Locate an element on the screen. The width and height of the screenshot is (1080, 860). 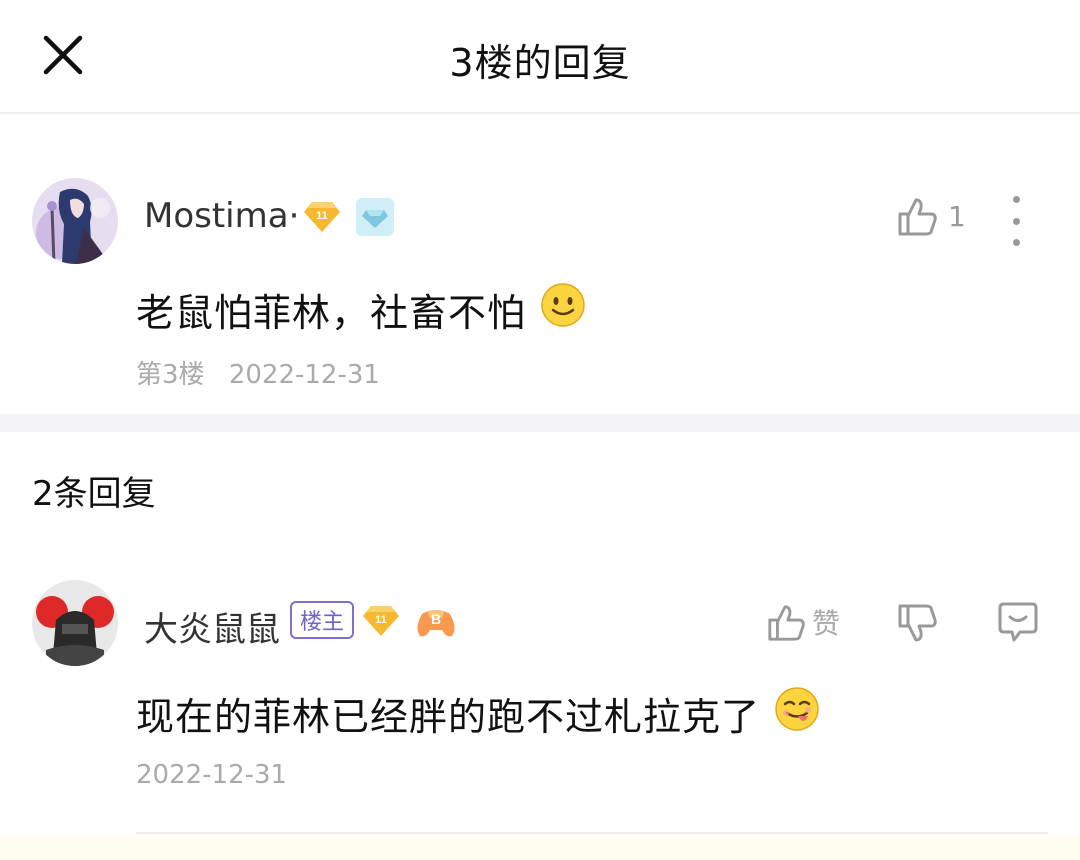
dislike-button is located at coordinates (917, 624).